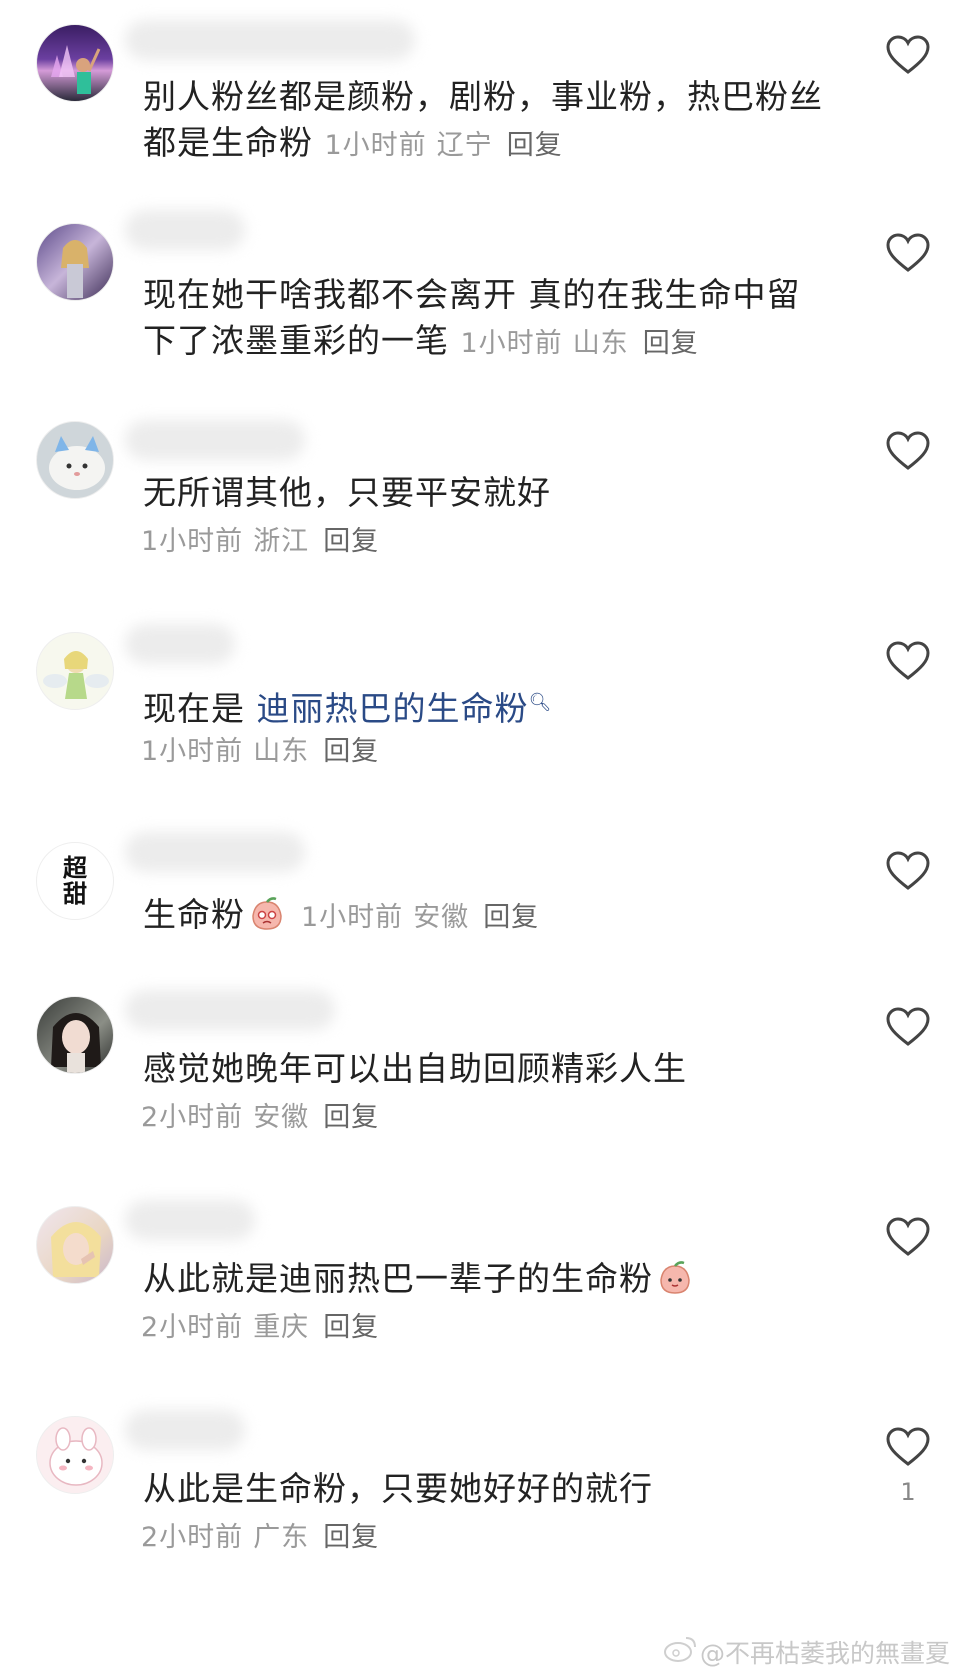 This screenshot has width=970, height=1674. Describe the element at coordinates (393, 708) in the screenshot. I see `search-keyword-link: 迪丽热巴的生命粉` at that location.